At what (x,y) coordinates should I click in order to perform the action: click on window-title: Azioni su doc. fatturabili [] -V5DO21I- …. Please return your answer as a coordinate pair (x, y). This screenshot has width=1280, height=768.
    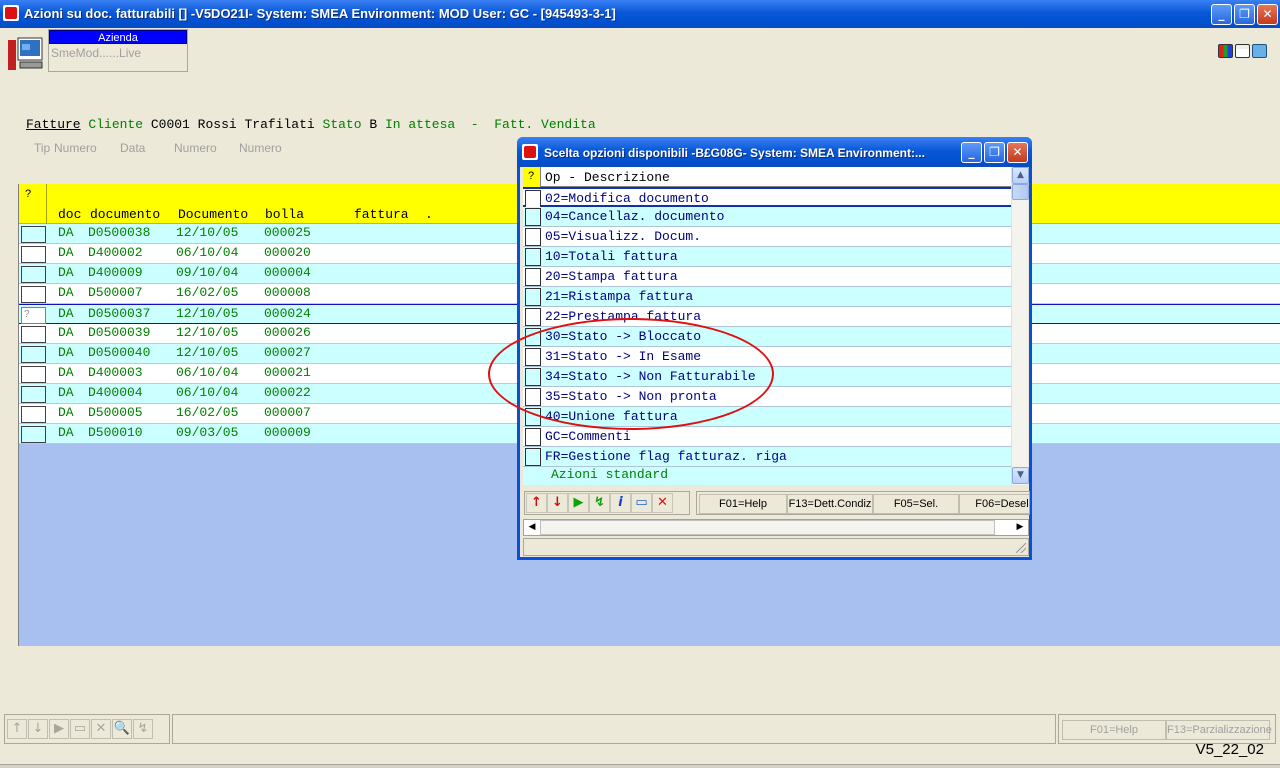
    Looking at the image, I should click on (320, 13).